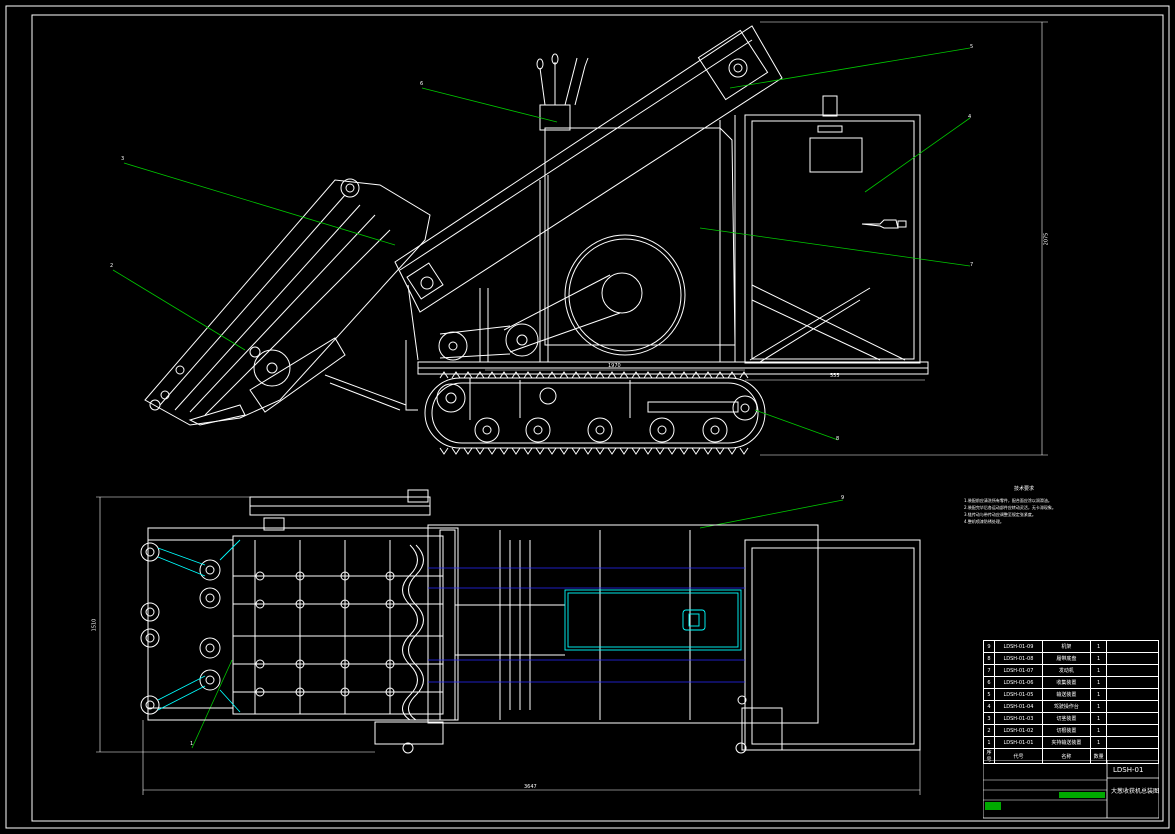 Image resolution: width=1175 pixels, height=834 pixels. What do you see at coordinates (1071, 682) in the screenshot?
I see `bom-row: 6 LDSH-01-06 收集装置 1` at bounding box center [1071, 682].